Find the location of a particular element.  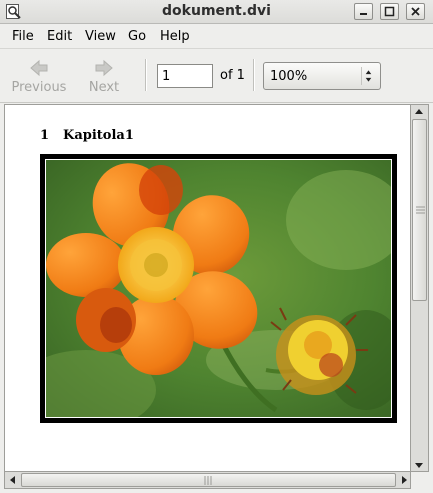

menu-view: View is located at coordinates (100, 36).